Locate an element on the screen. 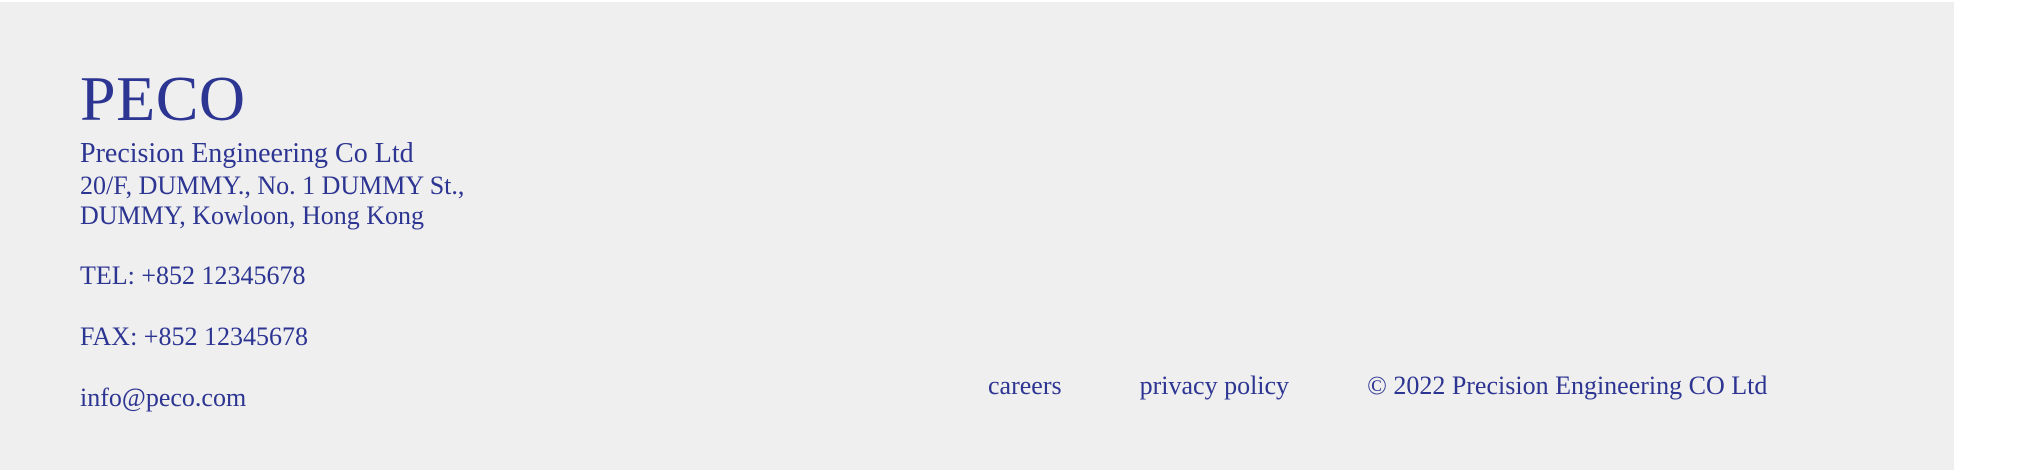  brand-logo-text: PECO is located at coordinates (163, 98).